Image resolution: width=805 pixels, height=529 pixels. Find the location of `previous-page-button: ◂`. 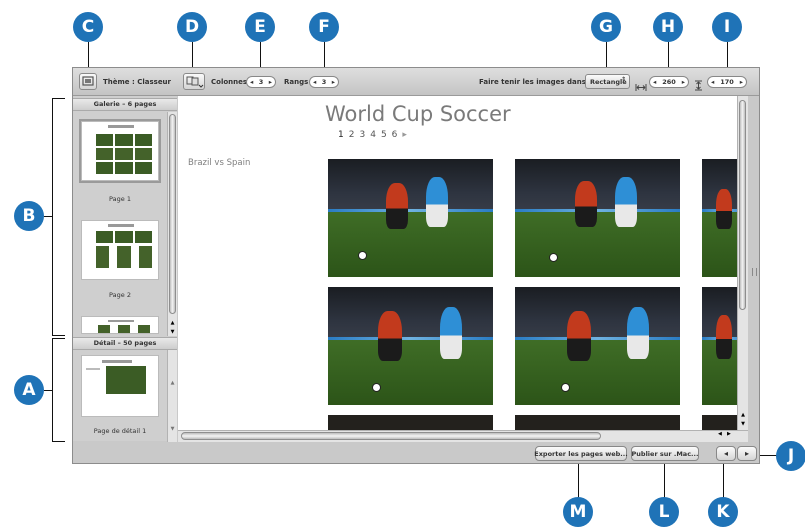

previous-page-button: ◂ is located at coordinates (726, 453).